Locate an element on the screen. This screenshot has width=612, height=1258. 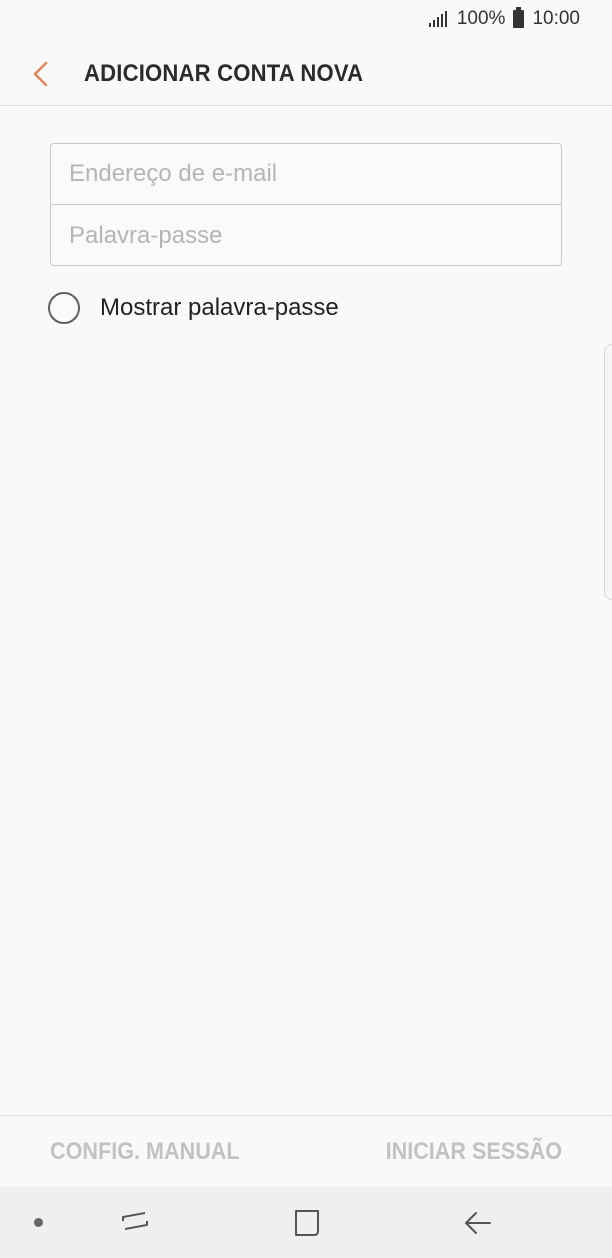
sign-in-button: INICIAR SESSÃO is located at coordinates (474, 1152).